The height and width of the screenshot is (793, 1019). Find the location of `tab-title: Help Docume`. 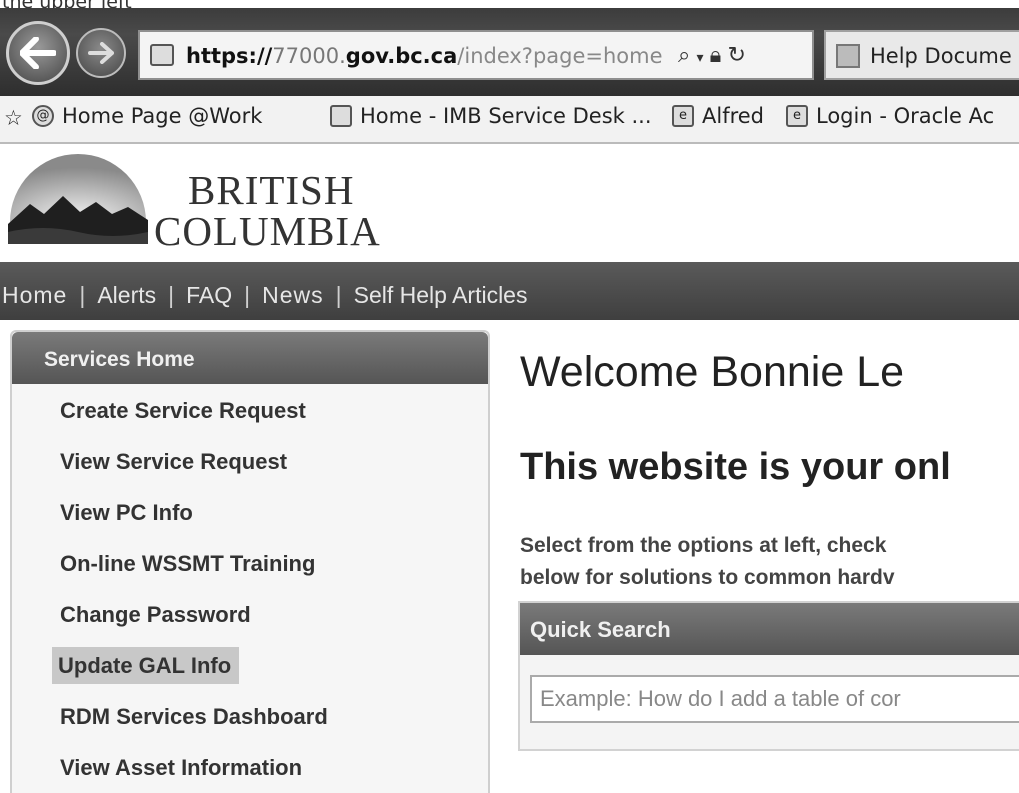

tab-title: Help Docume is located at coordinates (941, 56).